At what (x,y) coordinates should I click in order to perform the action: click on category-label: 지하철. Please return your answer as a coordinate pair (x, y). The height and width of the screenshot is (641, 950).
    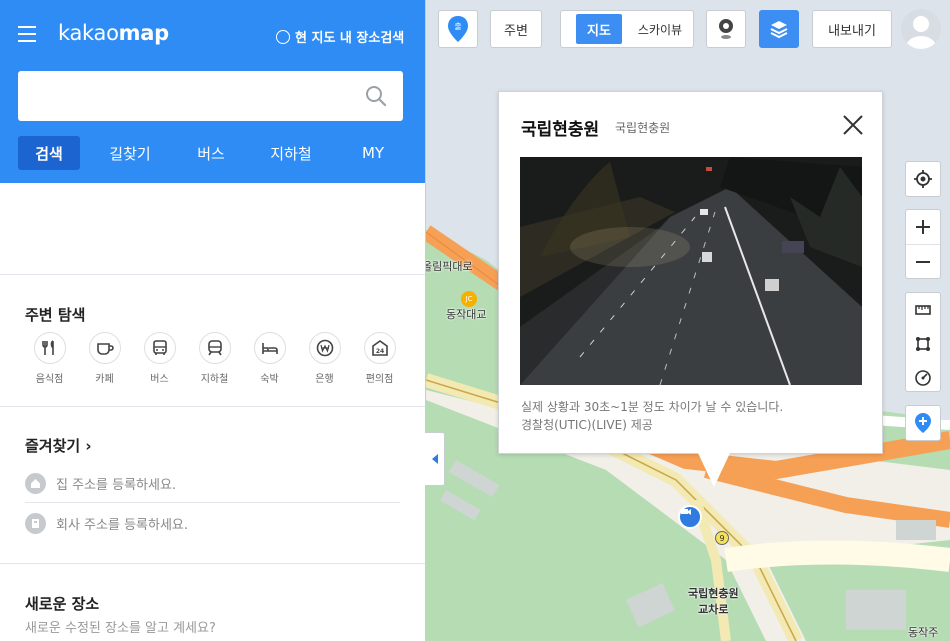
    Looking at the image, I should click on (214, 379).